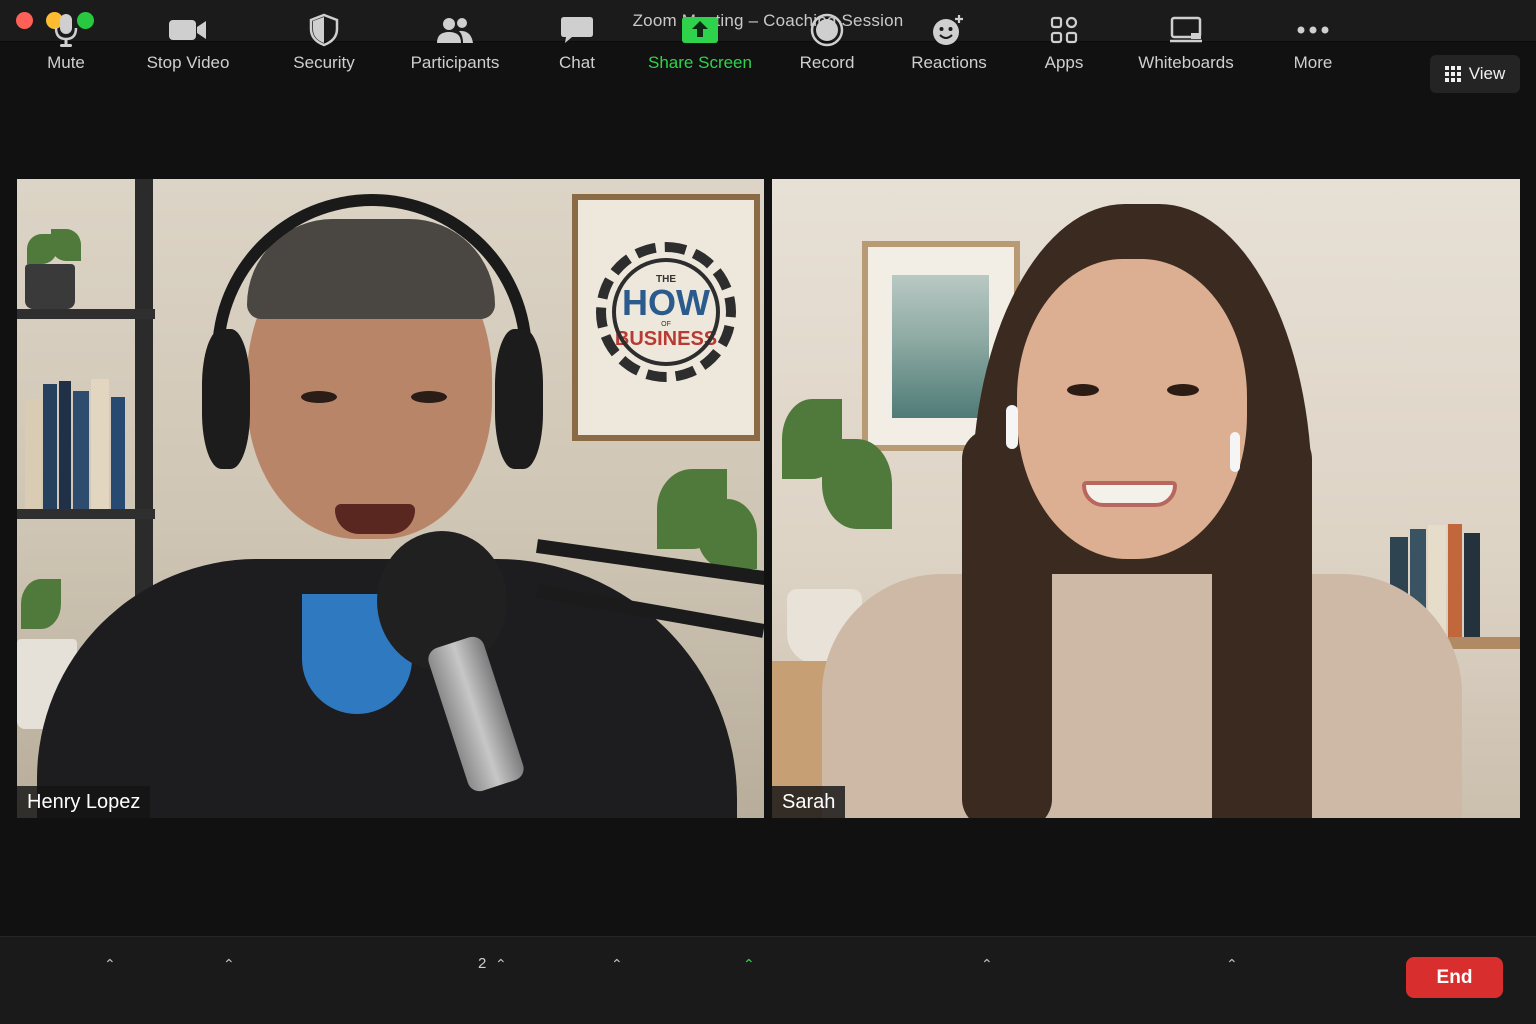 The height and width of the screenshot is (1024, 1536). What do you see at coordinates (827, 62) in the screenshot?
I see `record-label: Record` at bounding box center [827, 62].